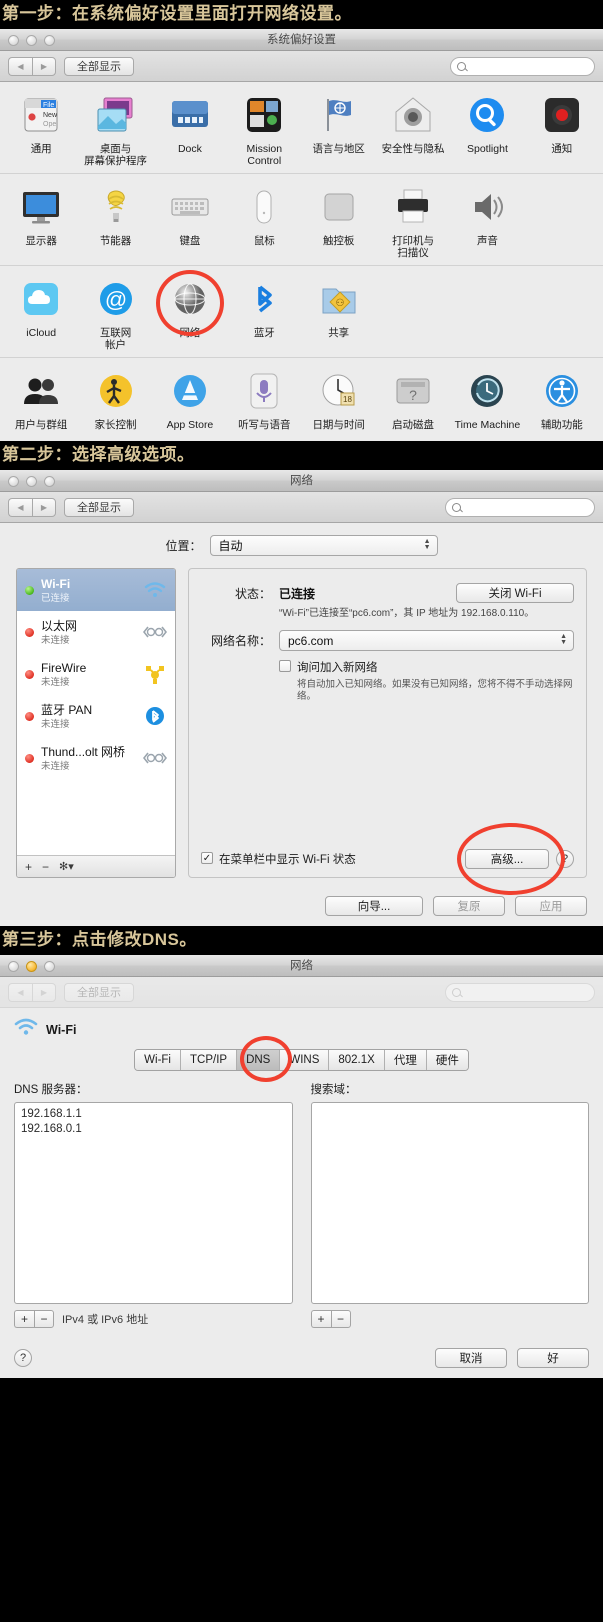  Describe the element at coordinates (67, 710) in the screenshot. I see `service-name: 蓝牙 PAN` at that location.